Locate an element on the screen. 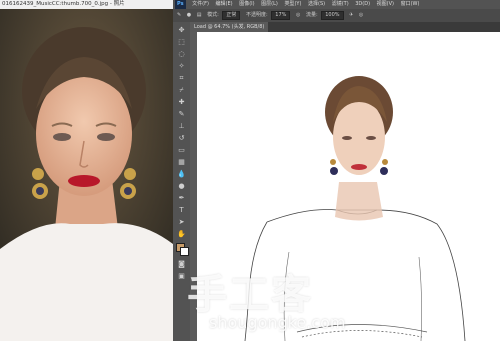  menu-file: 文件(F) is located at coordinates (200, 4).